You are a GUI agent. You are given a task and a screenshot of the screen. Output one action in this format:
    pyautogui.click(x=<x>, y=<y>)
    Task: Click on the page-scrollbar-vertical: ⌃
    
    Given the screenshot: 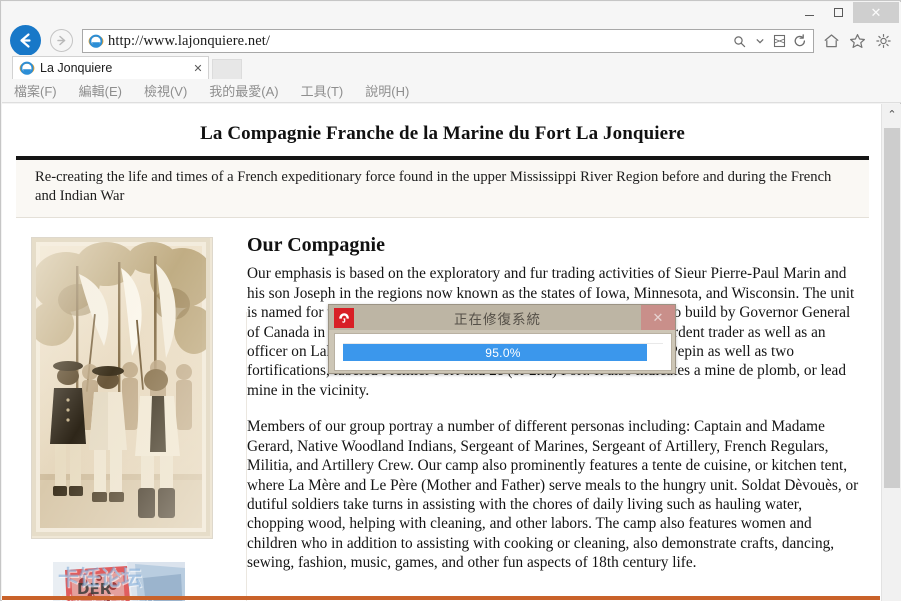 What is the action you would take?
    pyautogui.click(x=891, y=352)
    